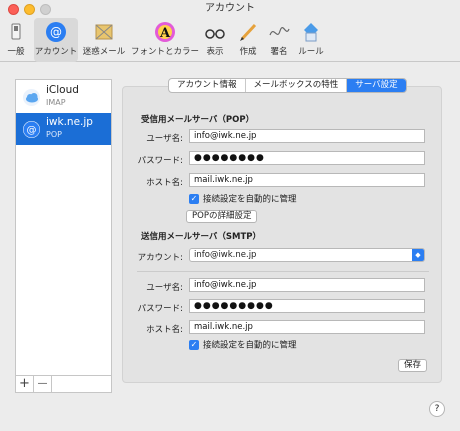  Describe the element at coordinates (243, 200) in the screenshot. I see `incoming-auto-manage-checkbox: ✓ 接続設定を自動的に管理` at that location.